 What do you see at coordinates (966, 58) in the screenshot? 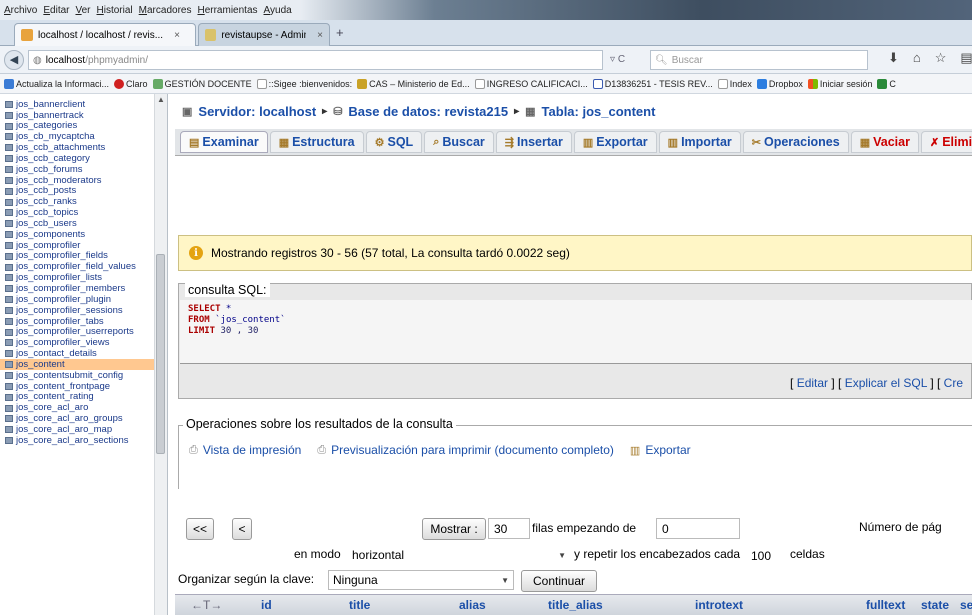
I see `reading-list-icon: ▤` at bounding box center [966, 58].